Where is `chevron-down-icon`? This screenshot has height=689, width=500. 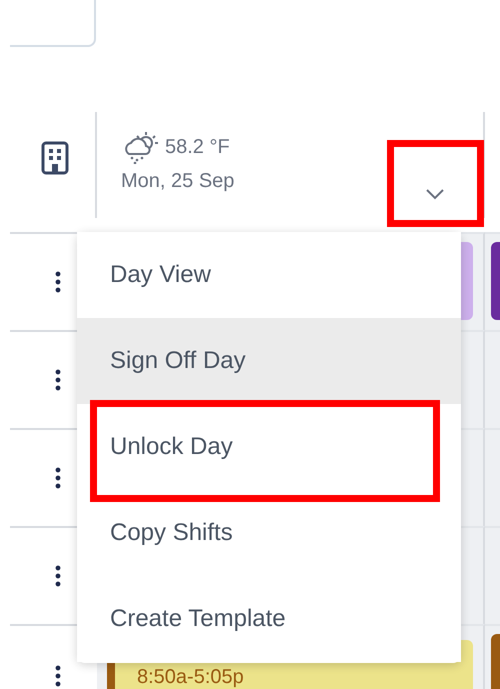 chevron-down-icon is located at coordinates (435, 194).